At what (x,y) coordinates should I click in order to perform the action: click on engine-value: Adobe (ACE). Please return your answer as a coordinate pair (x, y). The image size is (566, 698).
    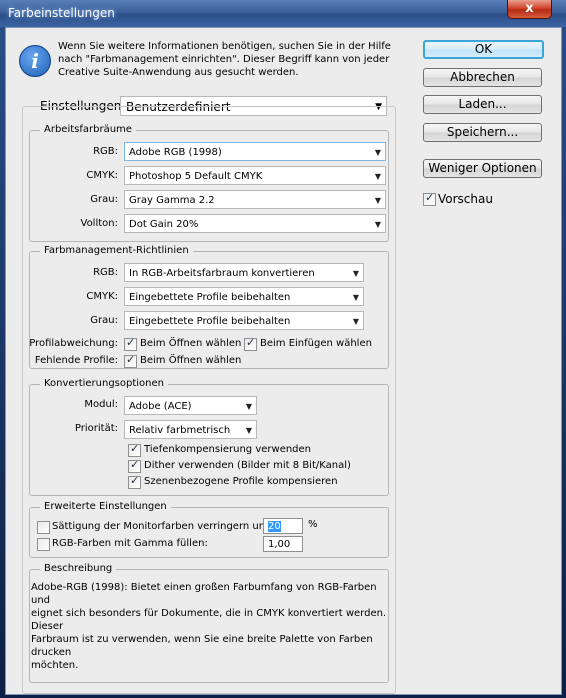
    Looking at the image, I should click on (160, 406).